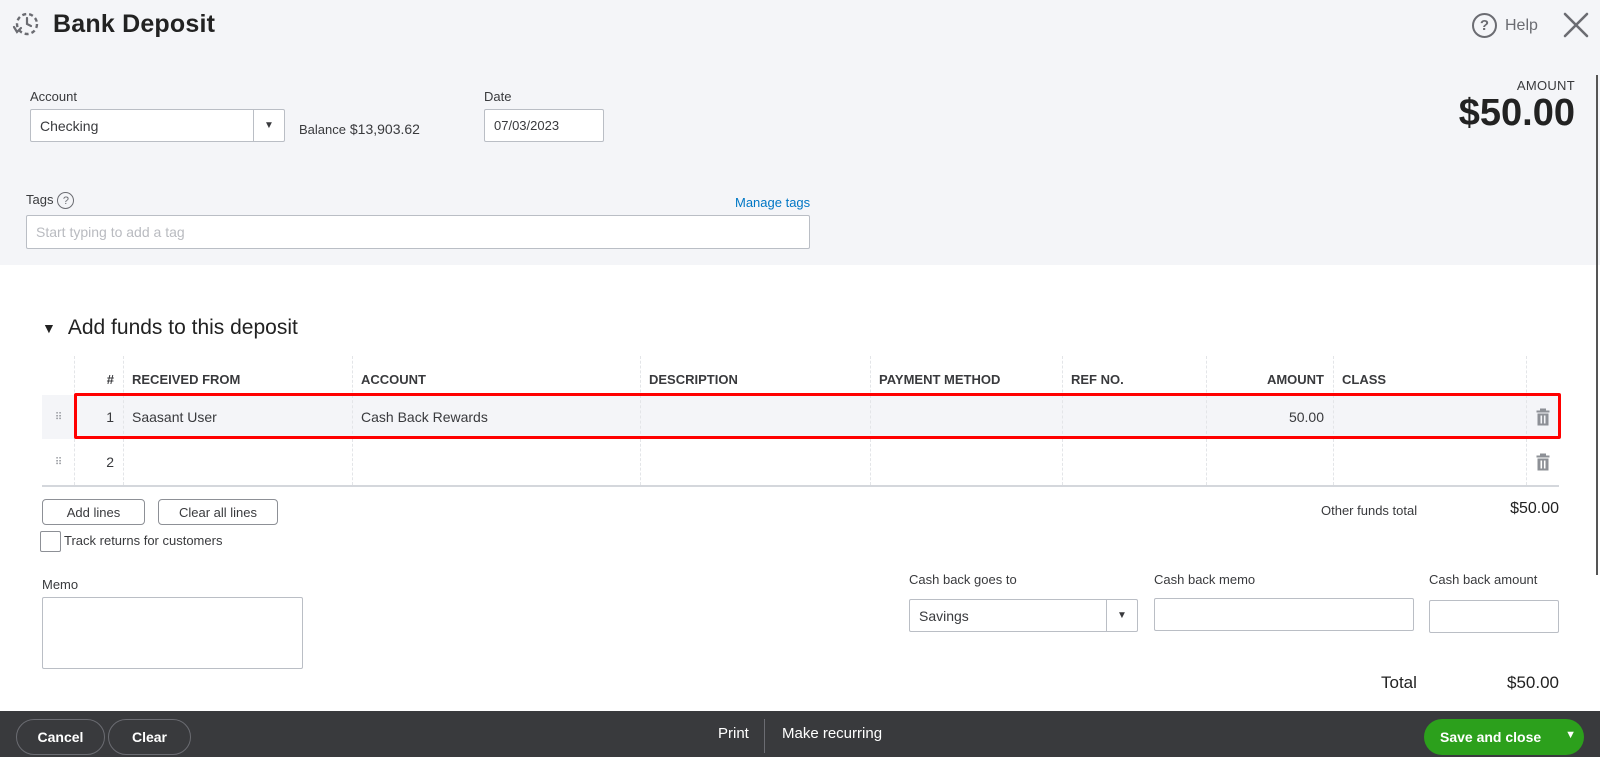 This screenshot has width=1600, height=757. Describe the element at coordinates (772, 202) in the screenshot. I see `manage-tags-link: Manage tags` at that location.